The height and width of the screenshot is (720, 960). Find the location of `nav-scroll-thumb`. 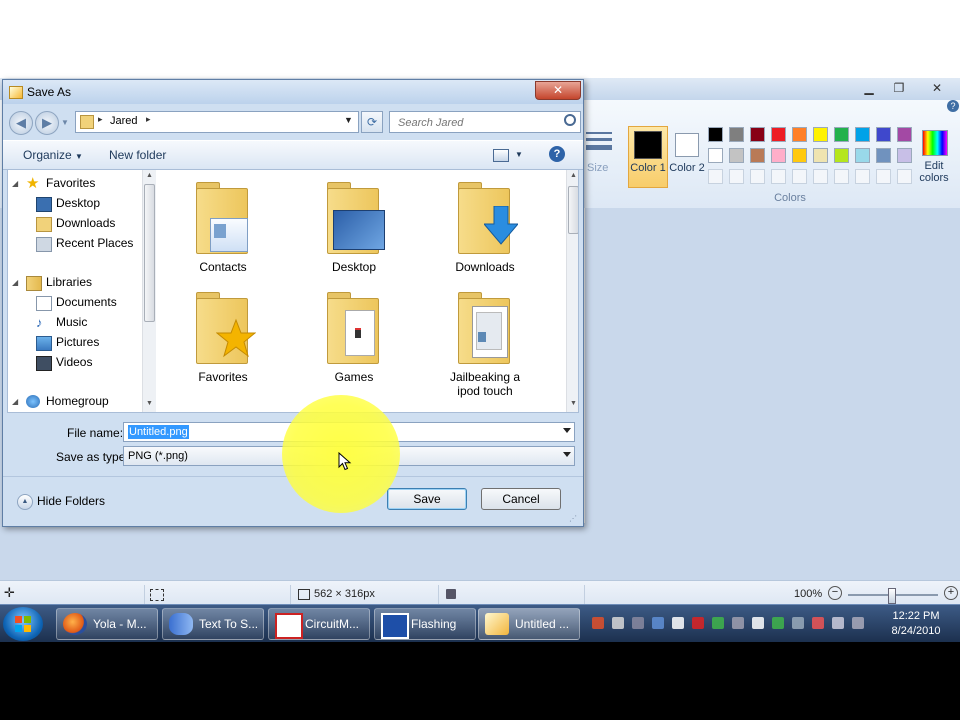

nav-scroll-thumb is located at coordinates (149, 253).